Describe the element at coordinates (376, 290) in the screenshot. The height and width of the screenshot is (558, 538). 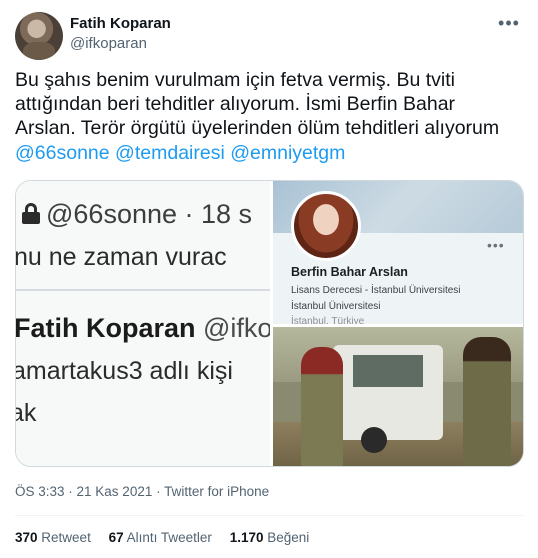
I see `profile-line: Lisans Derecesi - İstanbul Üniversitesi` at that location.